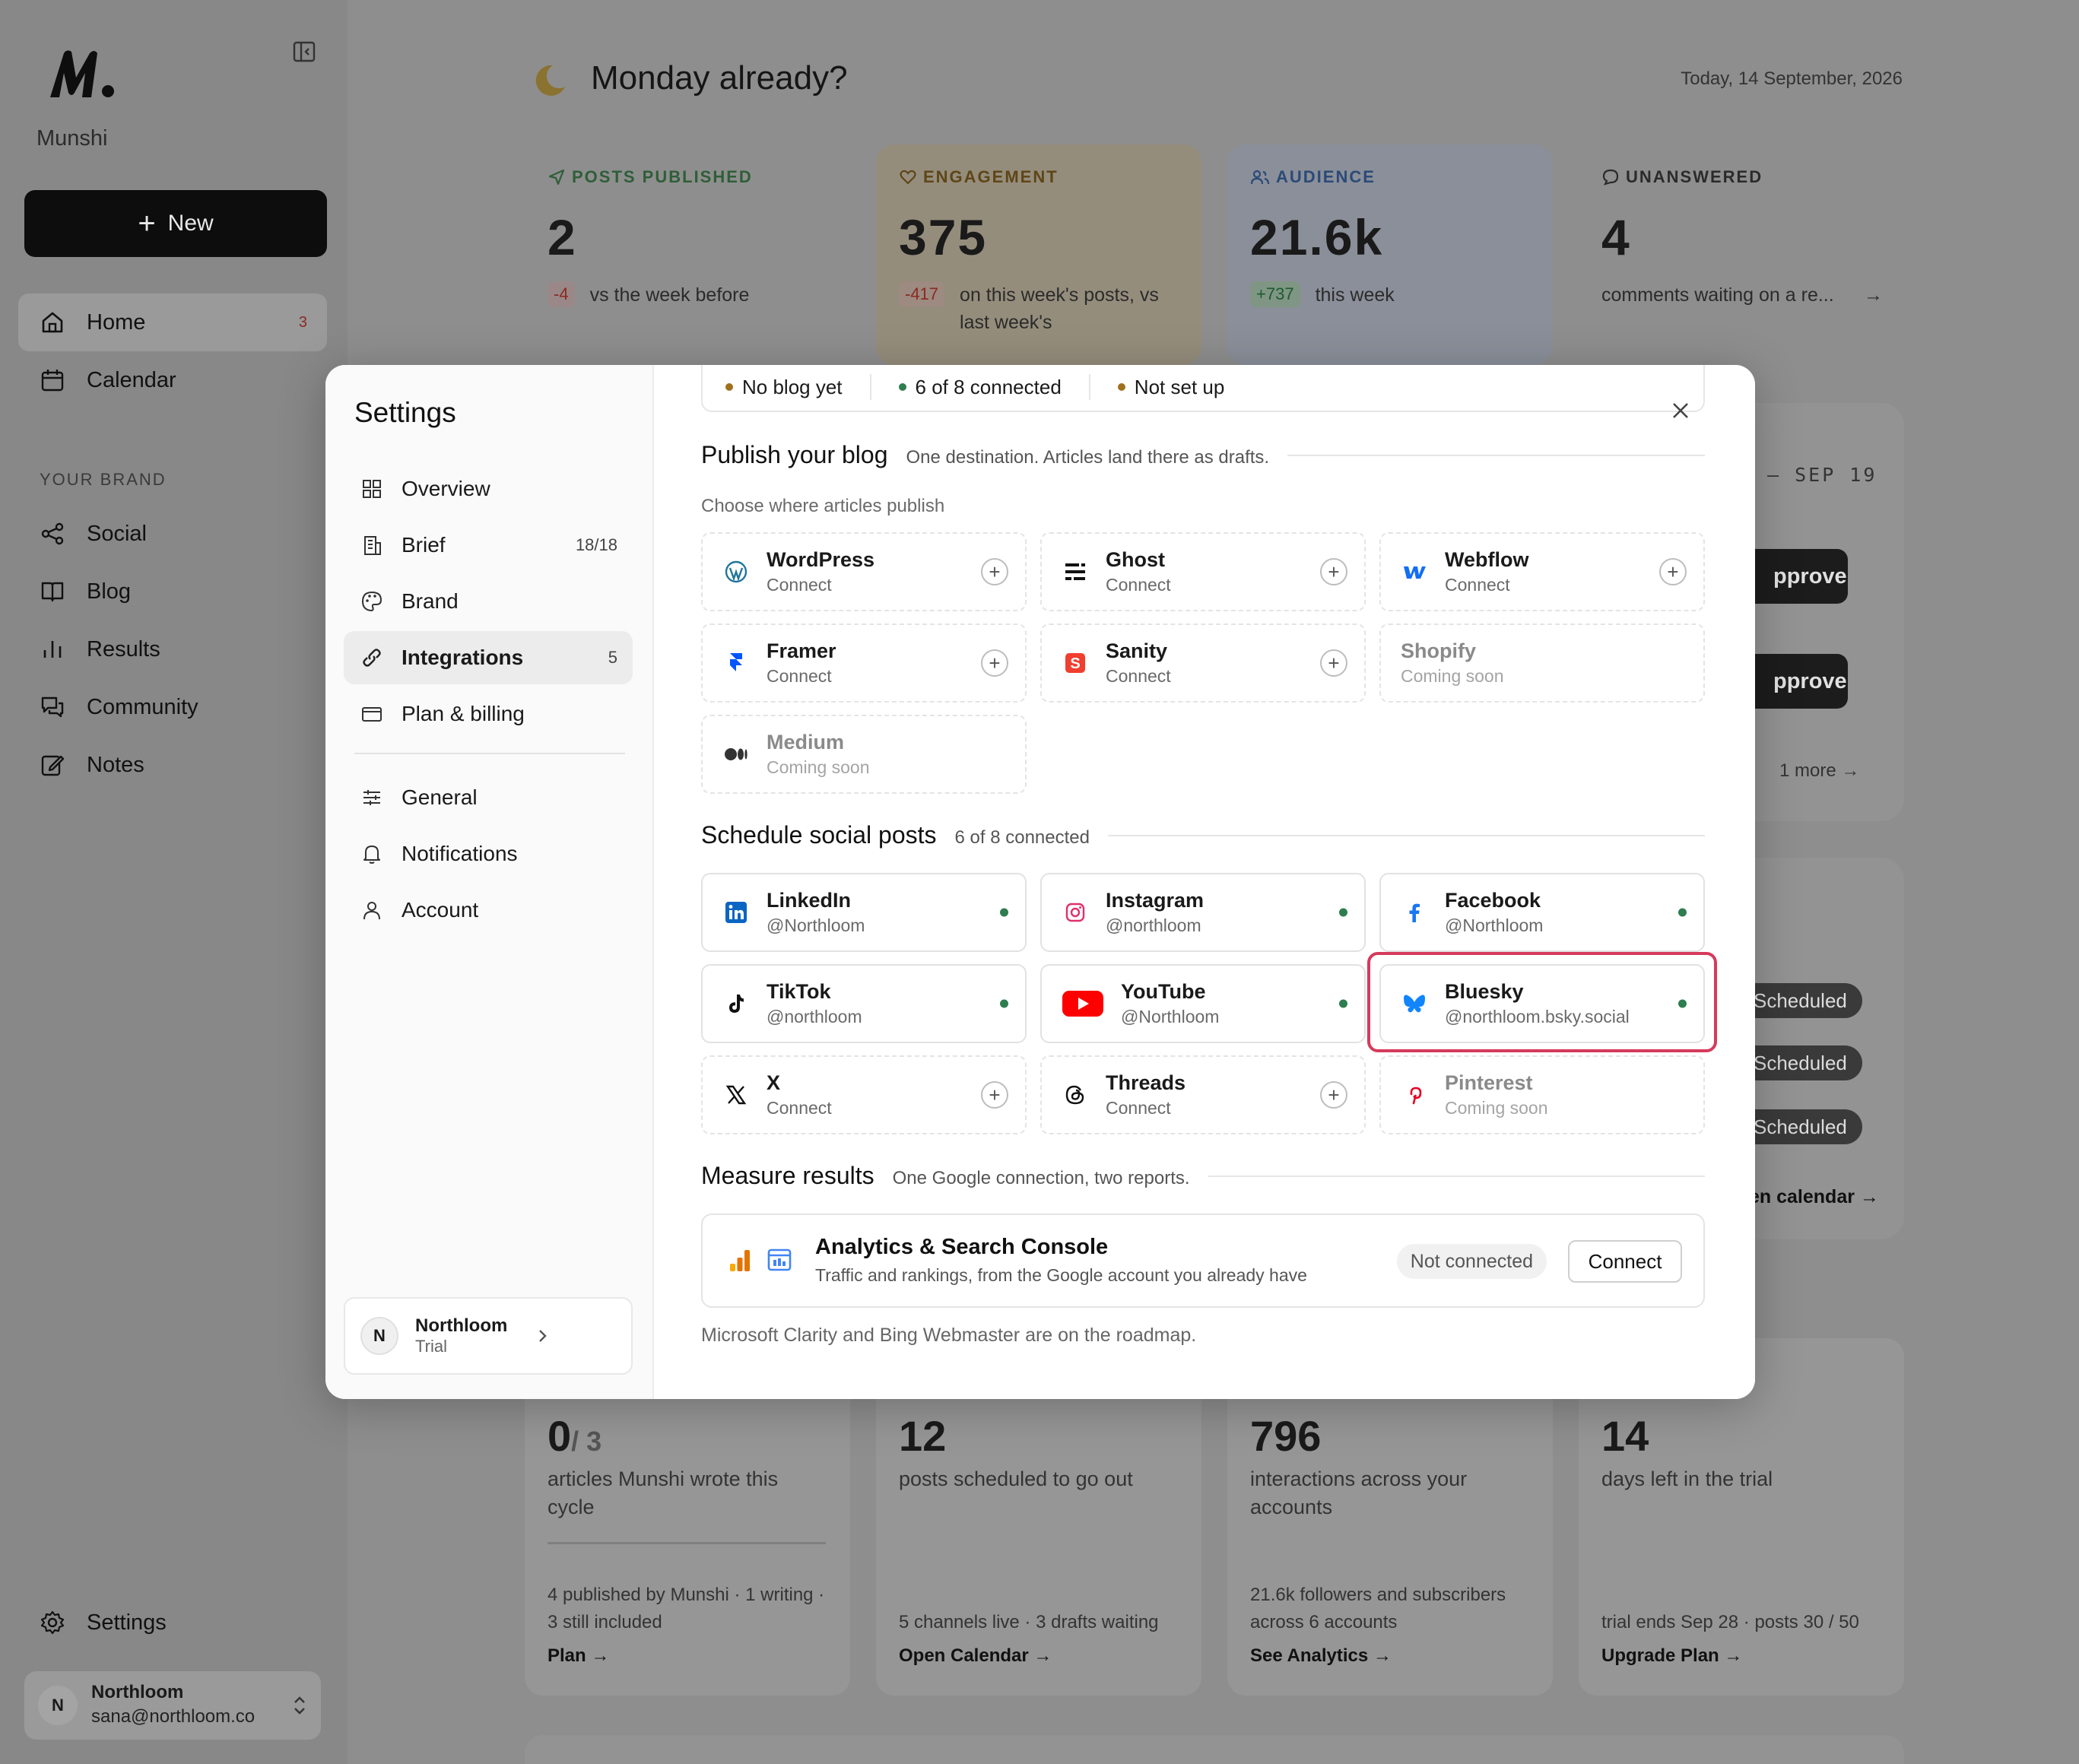  Describe the element at coordinates (1800, 1063) in the screenshot. I see `status-badge: Scheduled` at that location.